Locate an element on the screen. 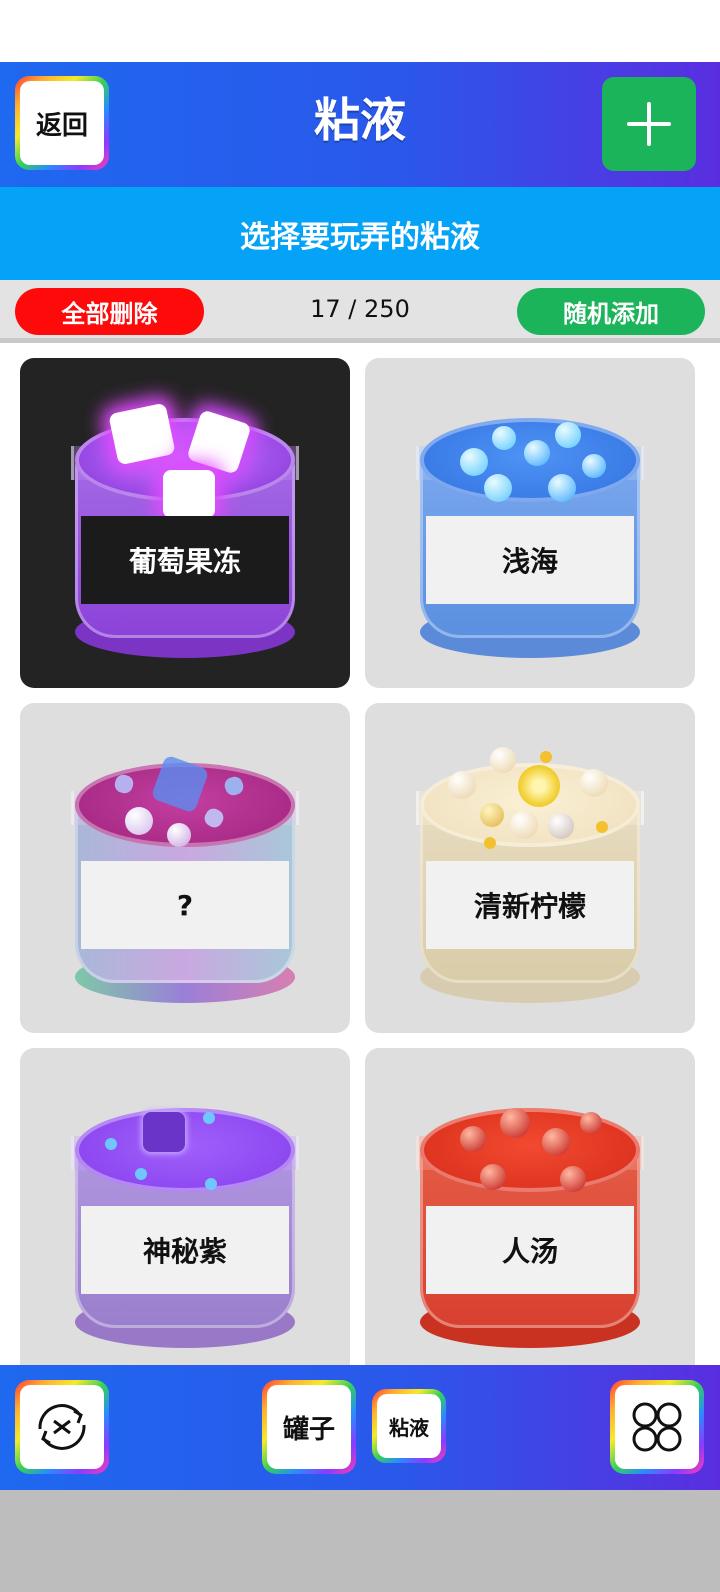 The image size is (720, 1592). toolbar: 全部删除 17 / 250 随机添加 is located at coordinates (360, 311).